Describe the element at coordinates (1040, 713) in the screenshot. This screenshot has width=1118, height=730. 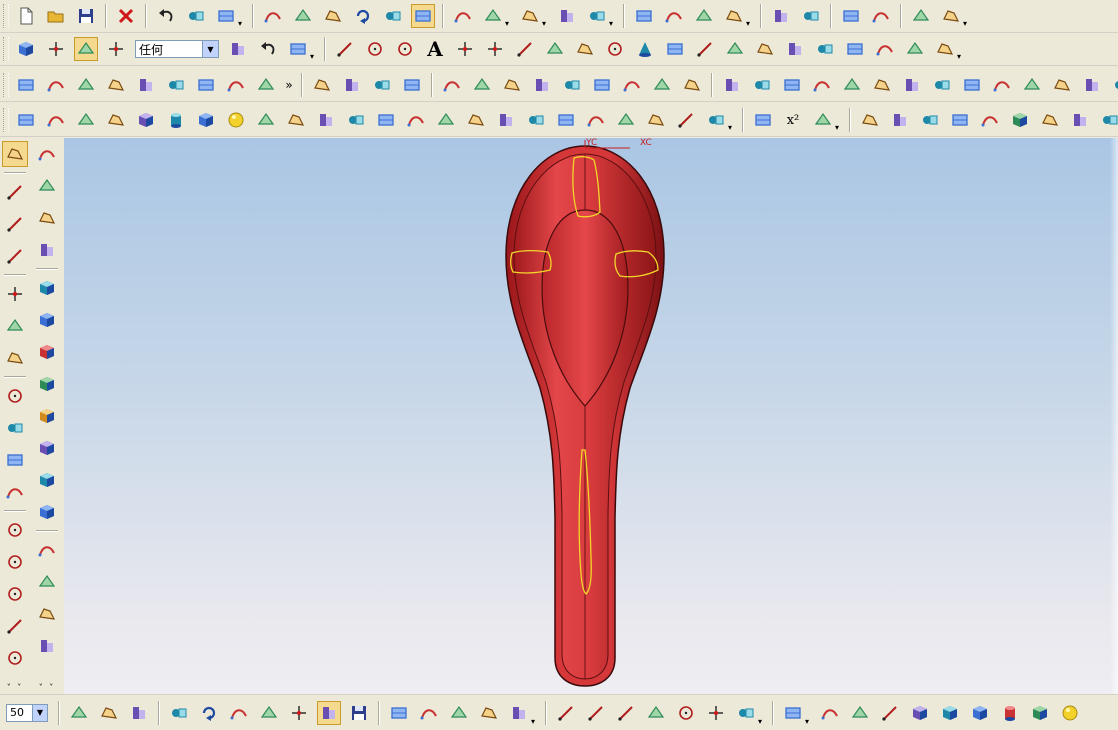
I see `cone-solid-blue-button` at that location.